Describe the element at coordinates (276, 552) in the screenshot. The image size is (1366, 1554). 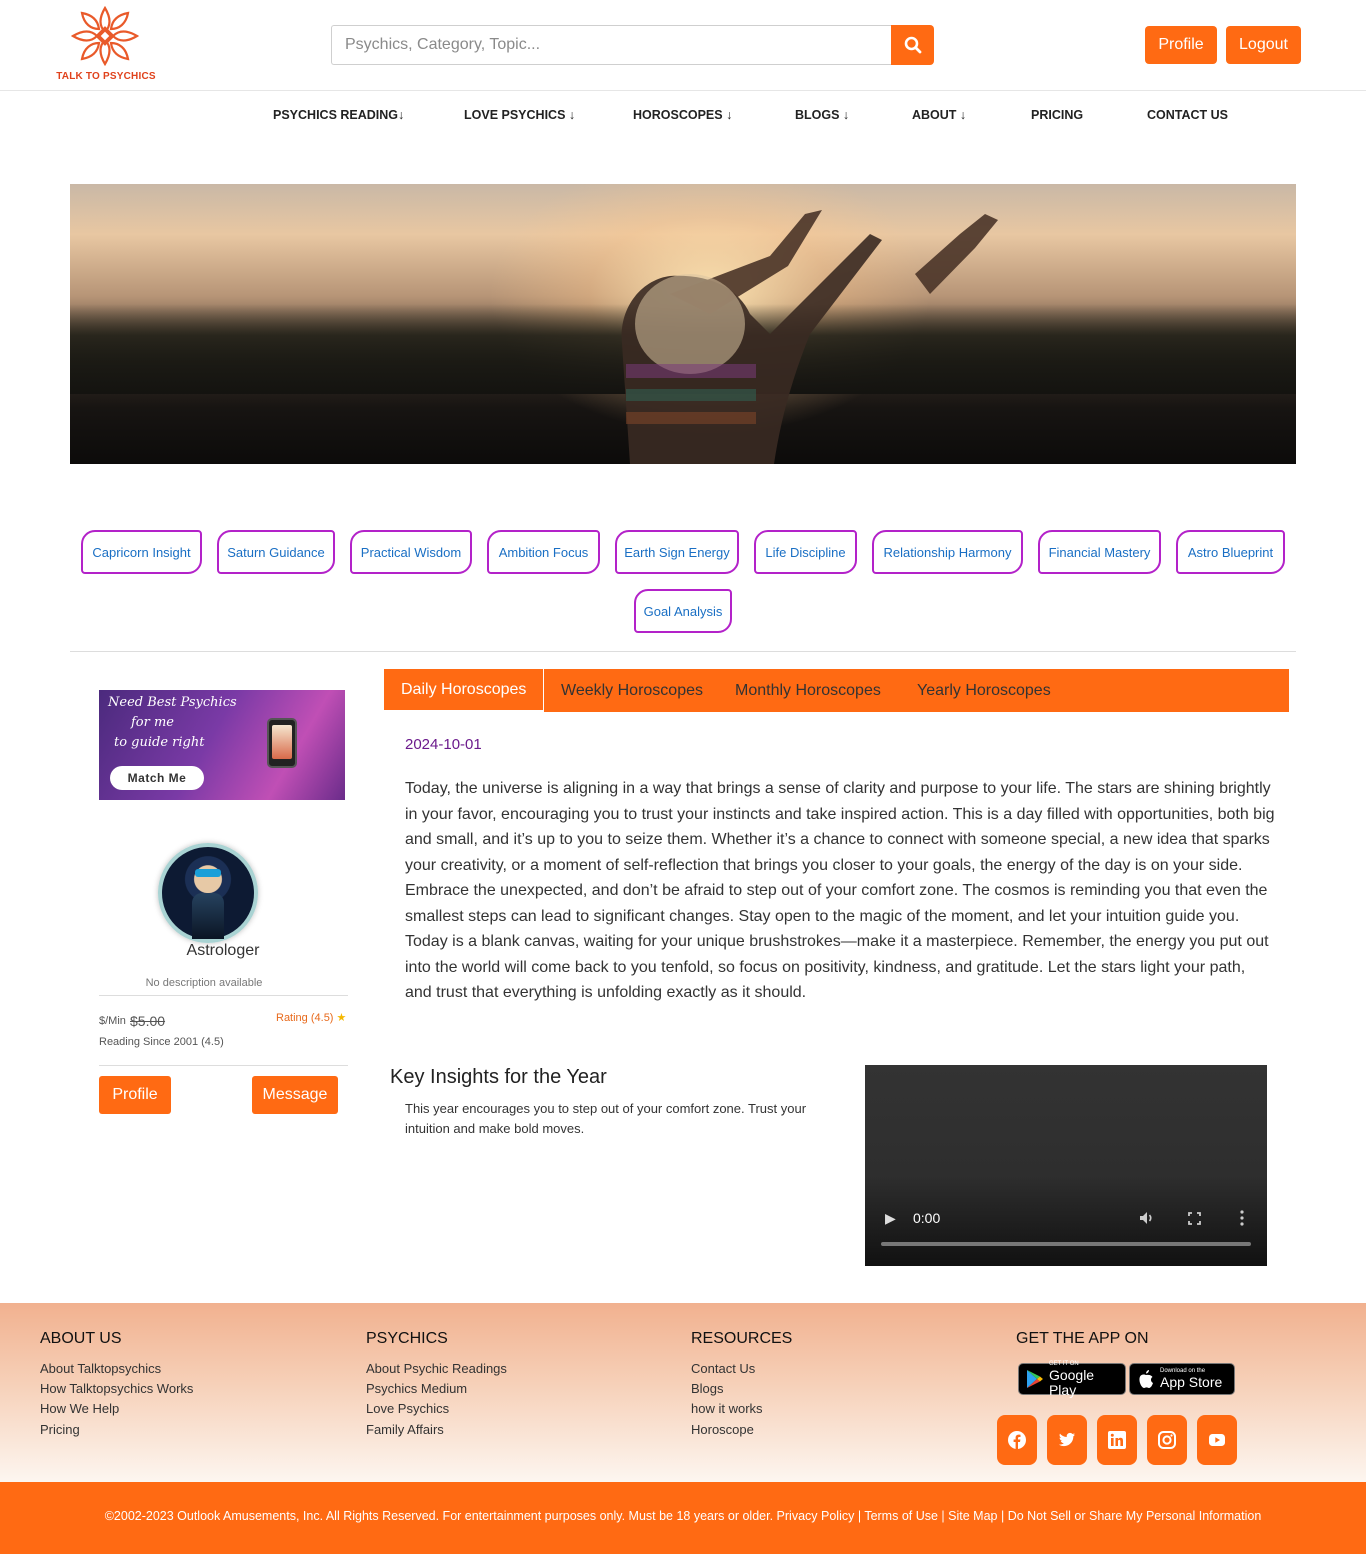
I see `tag-saturn-guidance: Saturn Guidance` at that location.